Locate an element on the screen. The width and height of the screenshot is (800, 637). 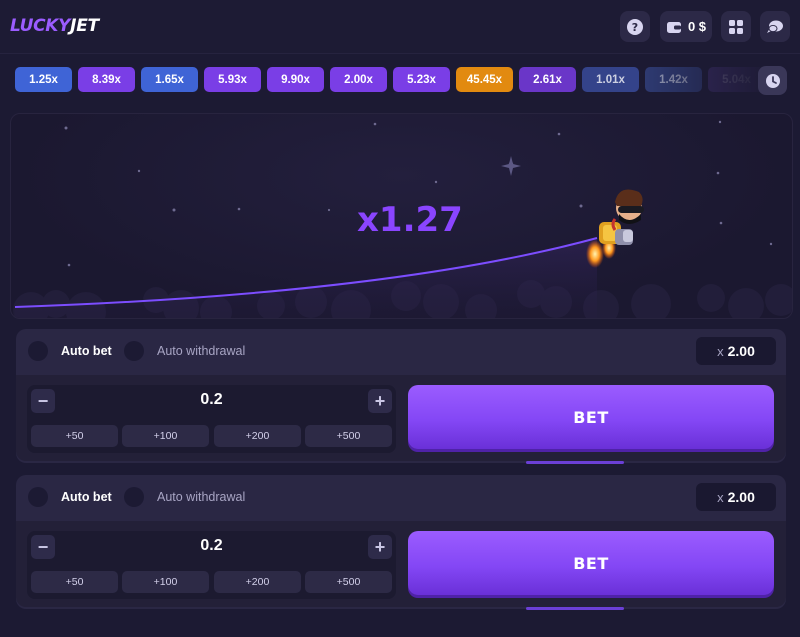
lucky-jet-logo: LUCKYJET is located at coordinates (54, 26).